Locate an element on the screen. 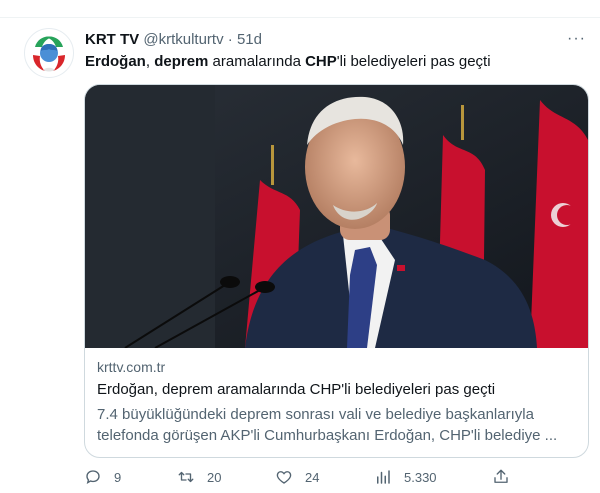  reply-icon is located at coordinates (93, 477).